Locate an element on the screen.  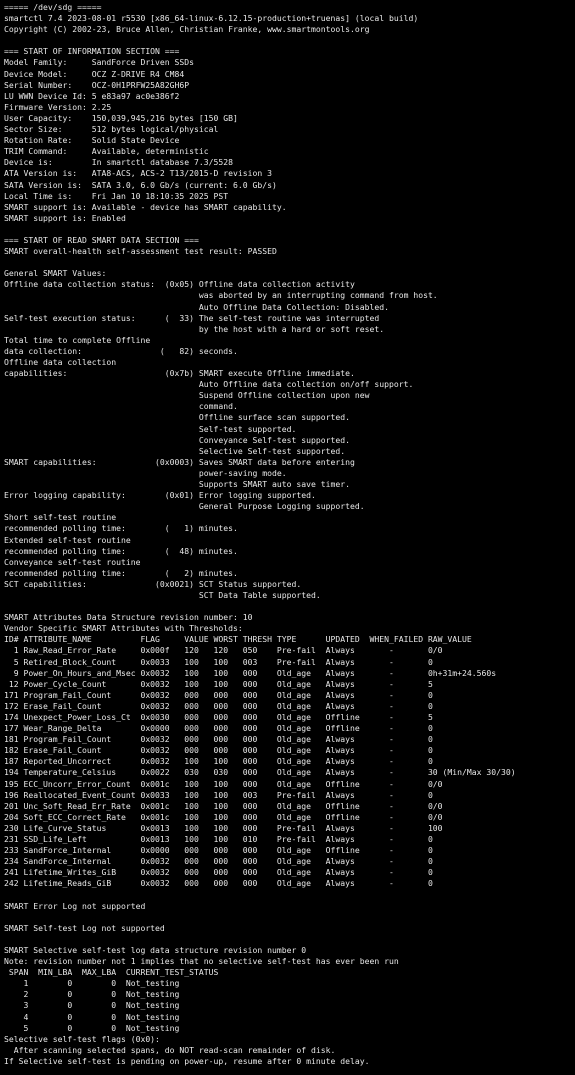
terminal-line: SCT Data Table supported. is located at coordinates (162, 594).